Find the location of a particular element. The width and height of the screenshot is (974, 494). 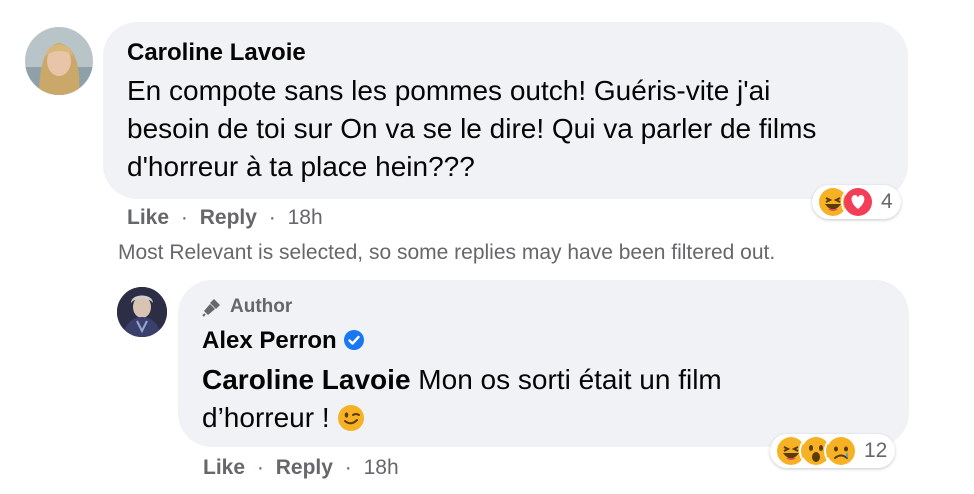

author-badge: Author is located at coordinates (247, 307).